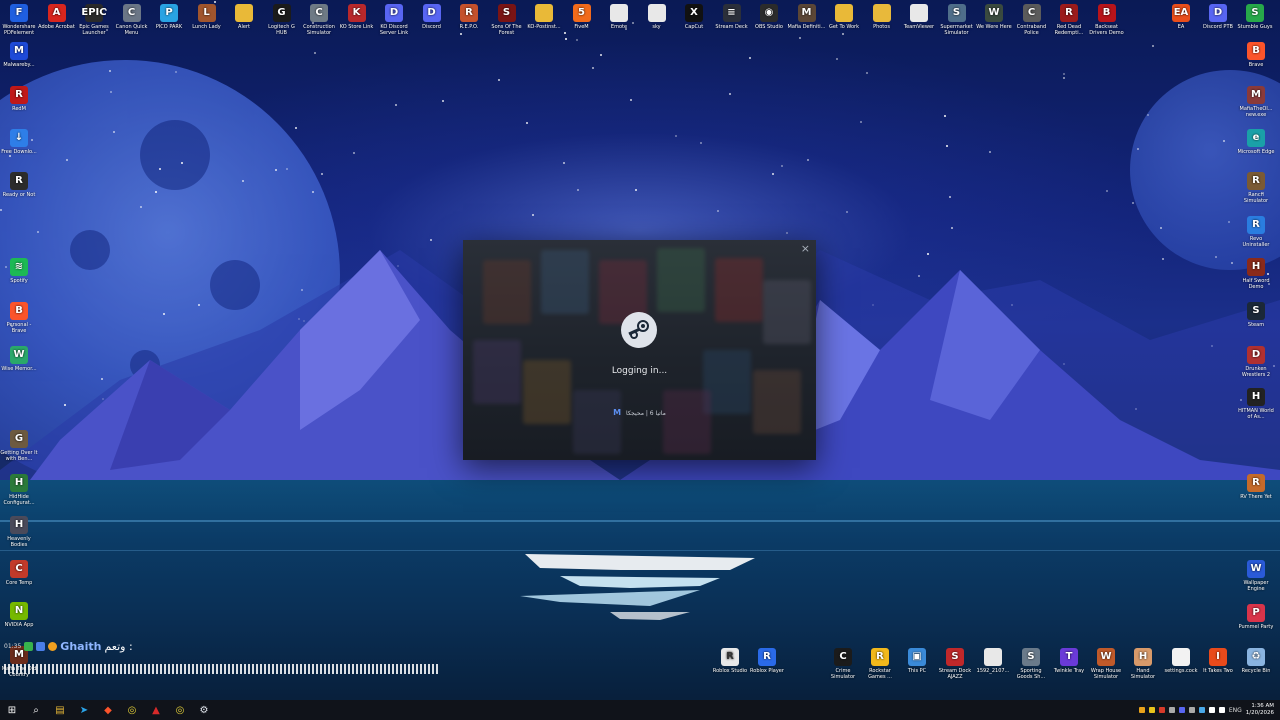  What do you see at coordinates (694, 17) in the screenshot?
I see `desktop-shortcut: X CapCut` at bounding box center [694, 17].